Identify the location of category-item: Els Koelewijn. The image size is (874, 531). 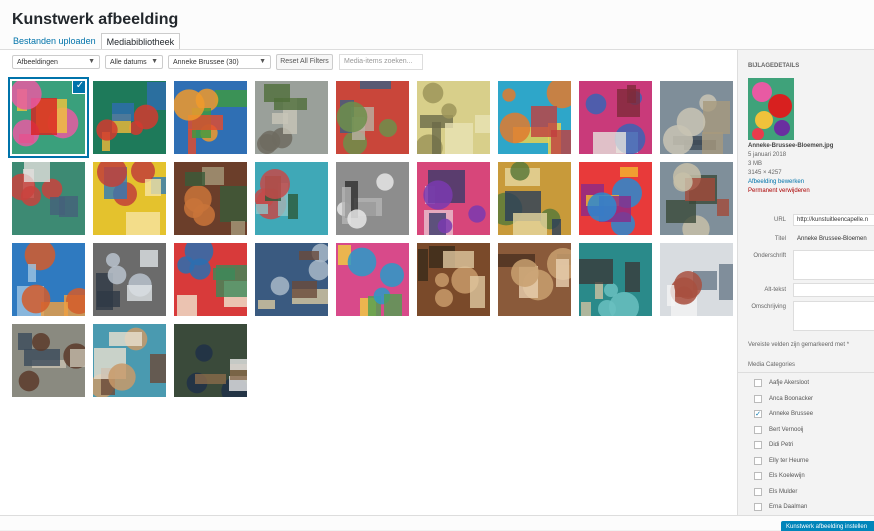
(779, 476).